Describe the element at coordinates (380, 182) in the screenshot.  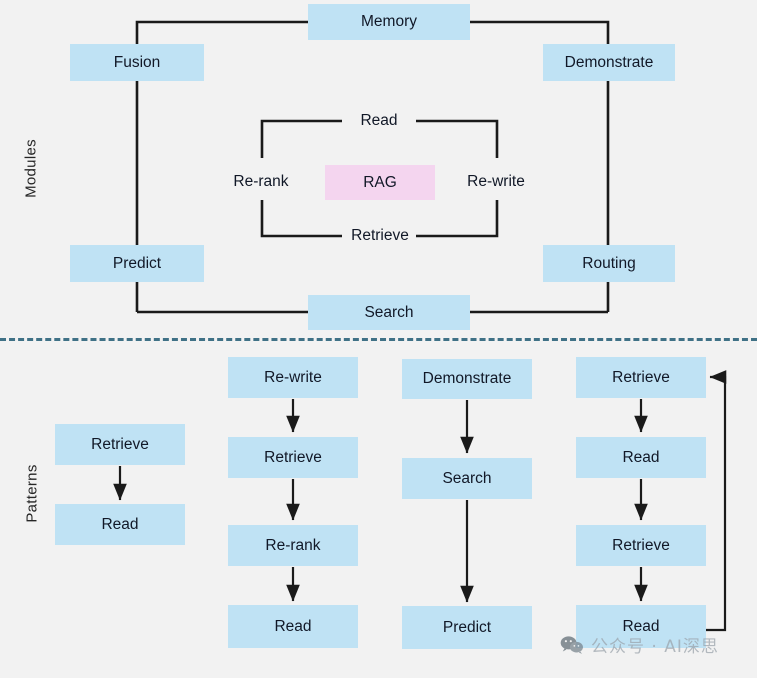
I see `module-box-rag-center: RAG` at that location.